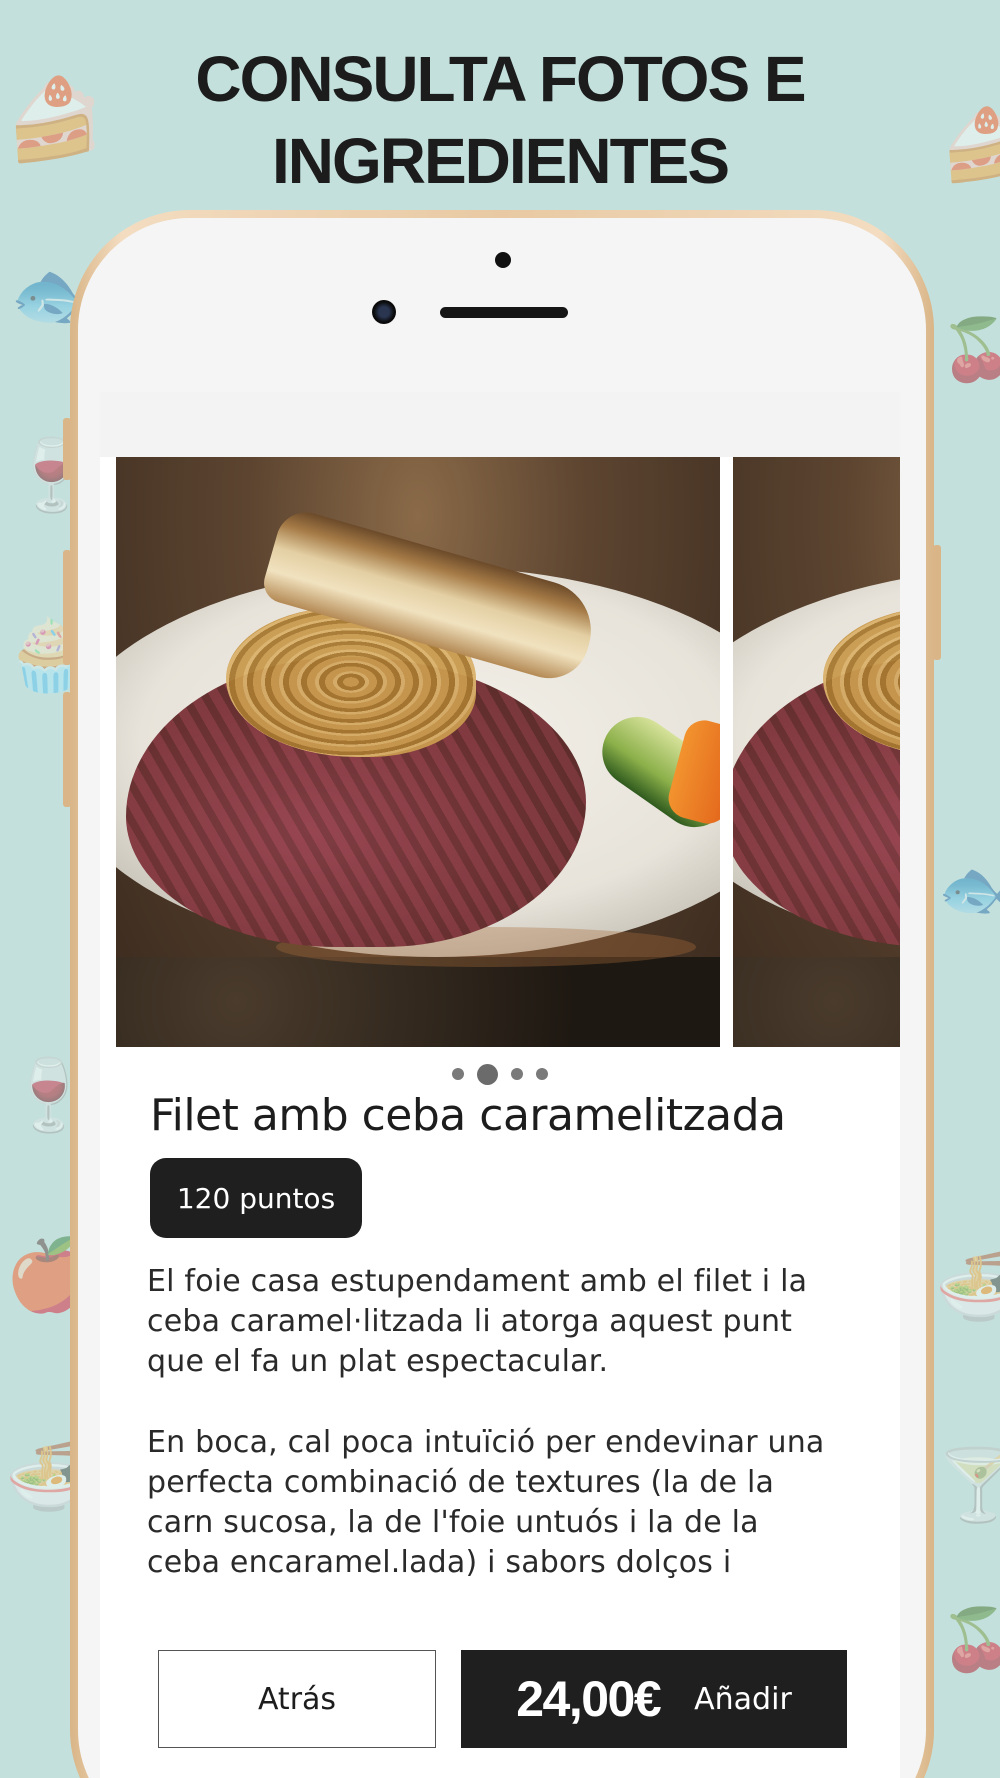 The height and width of the screenshot is (1778, 1000). What do you see at coordinates (743, 1699) in the screenshot?
I see `add-label: Añadir` at bounding box center [743, 1699].